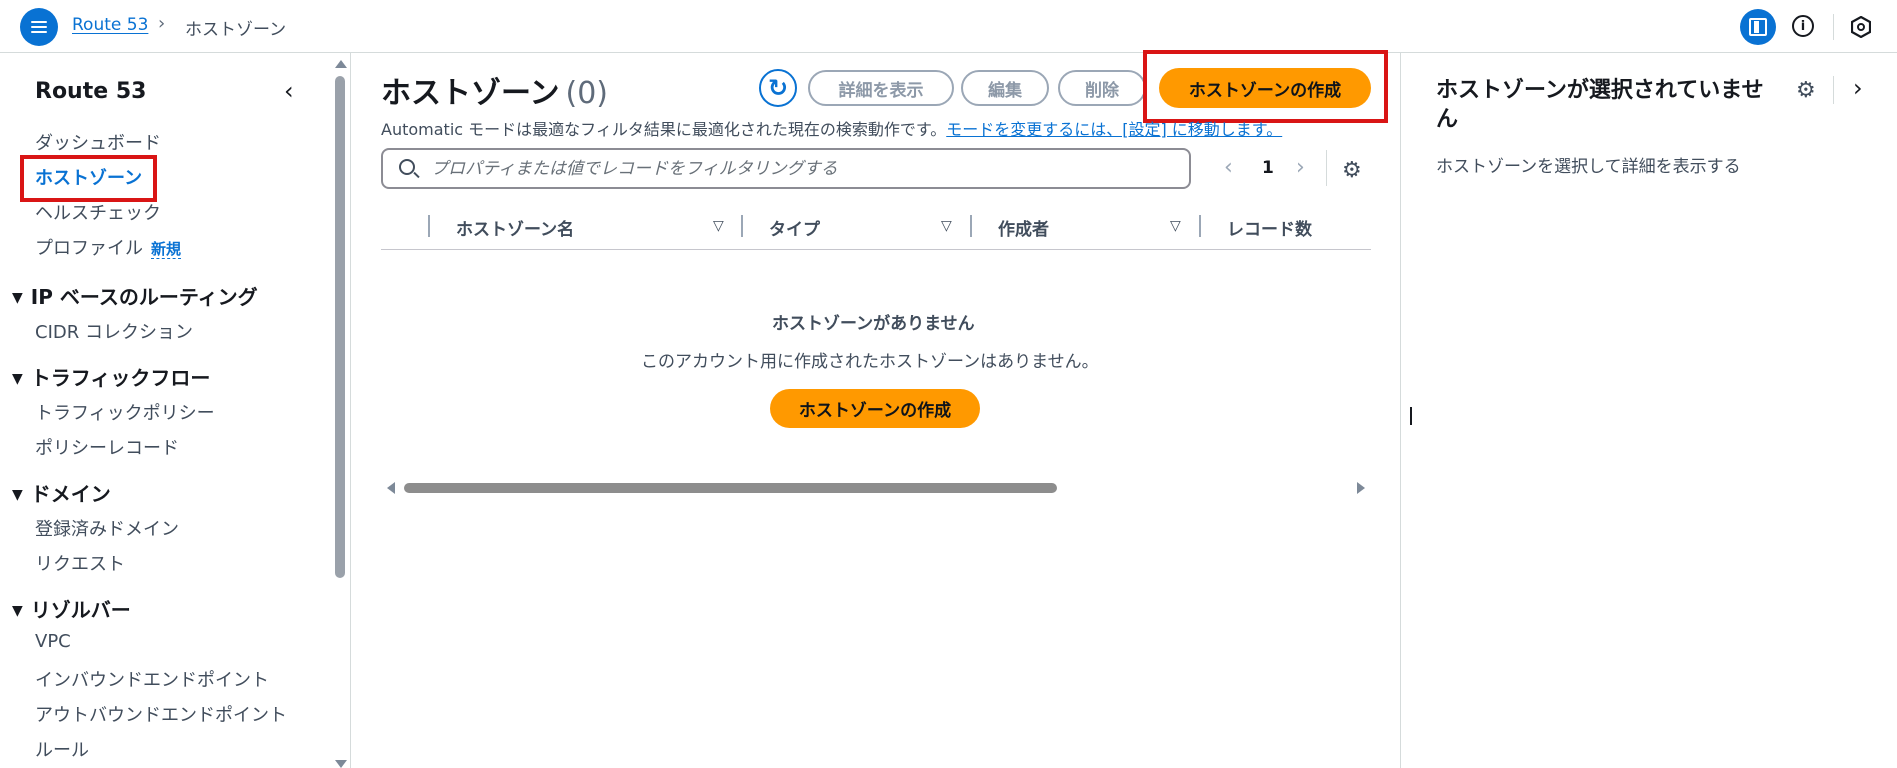 This screenshot has height=768, width=1897. Describe the element at coordinates (1005, 88) in the screenshot. I see `edit-button: 編集` at that location.